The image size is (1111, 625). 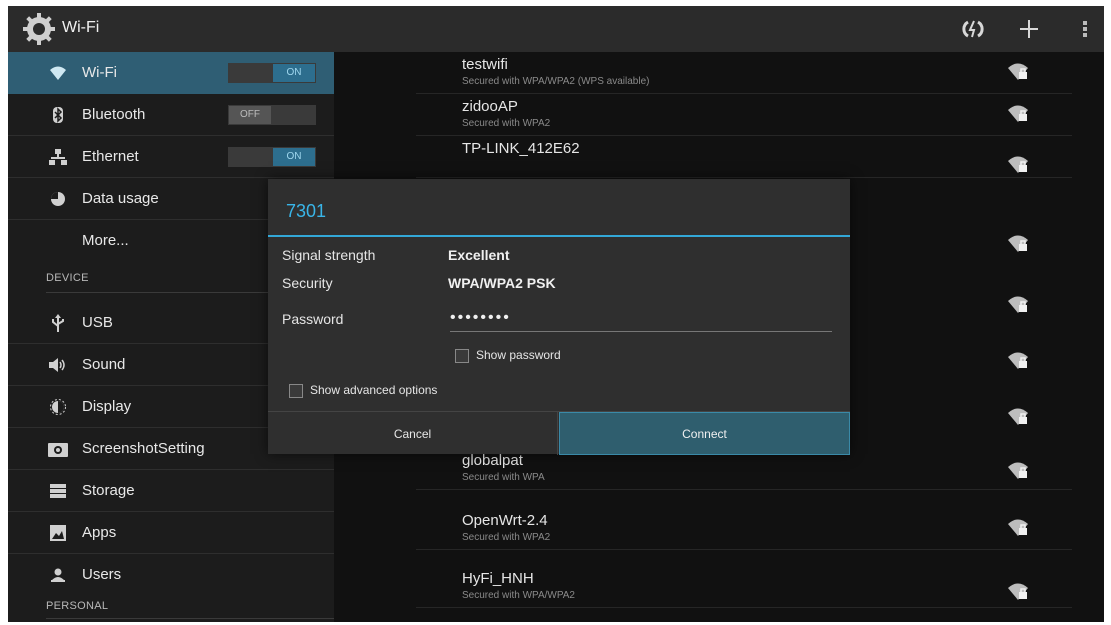 I want to click on app-title: Wi-Fi, so click(x=81, y=27).